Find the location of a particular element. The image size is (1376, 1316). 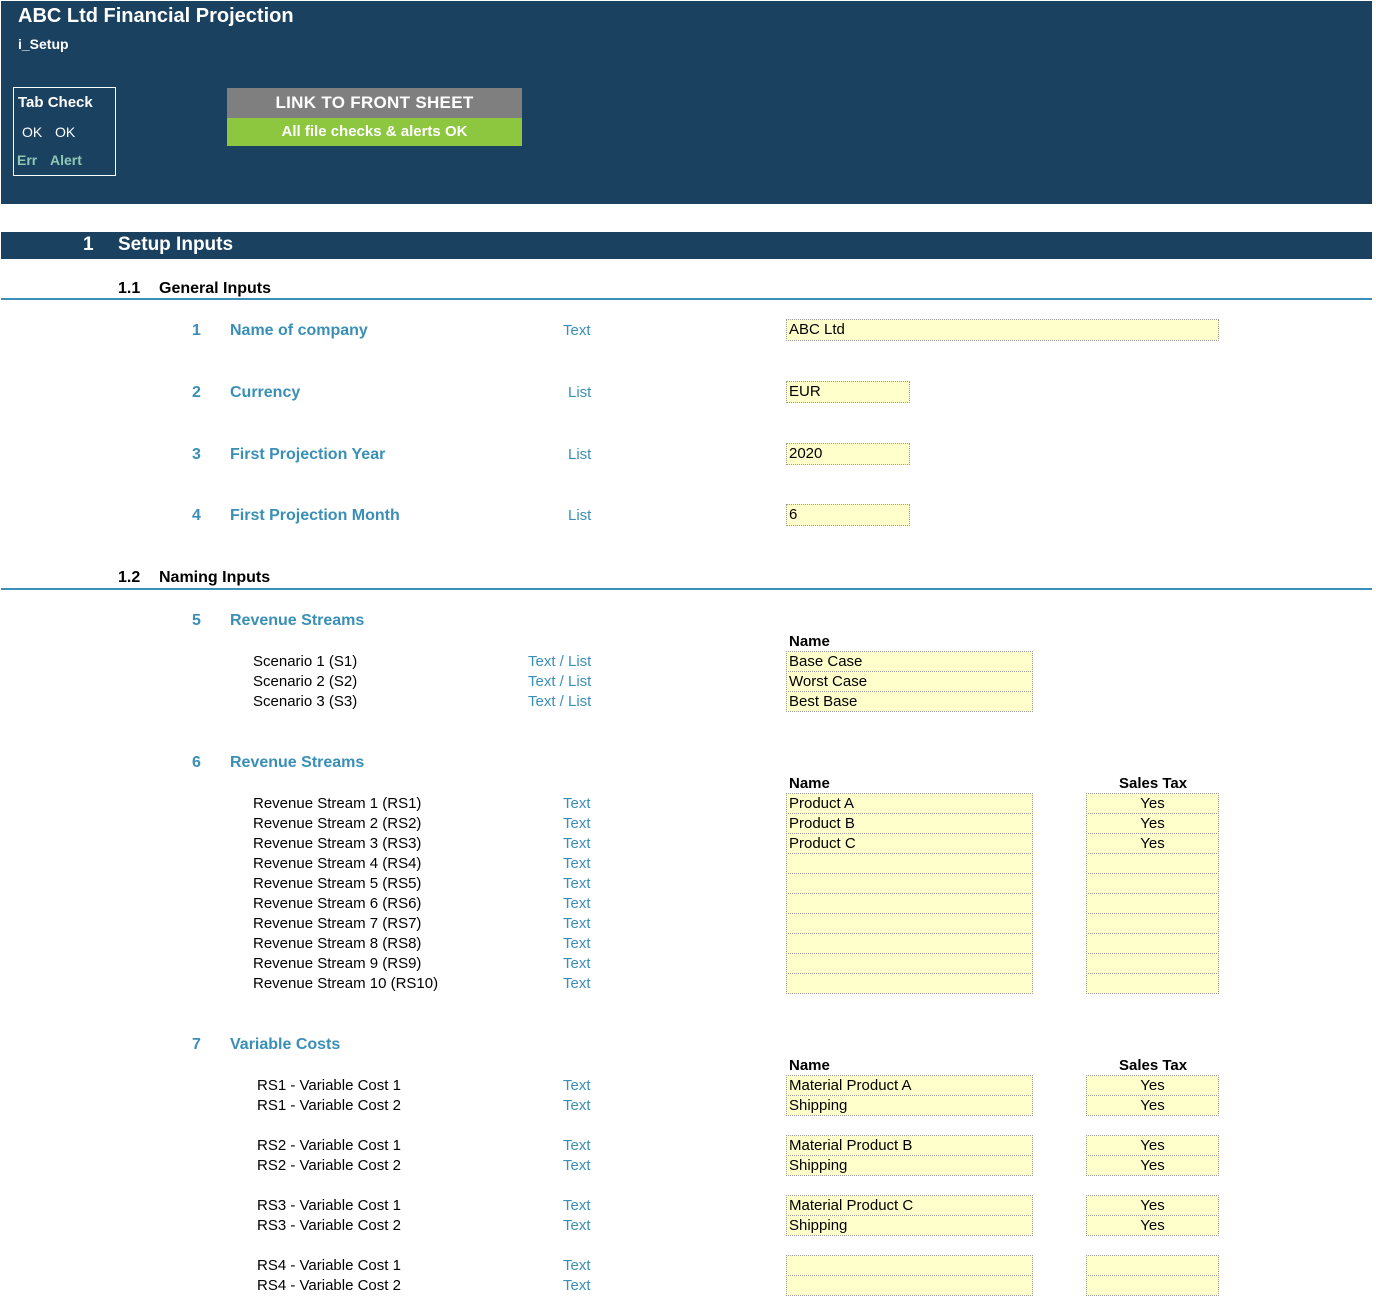

name-input: Material Product C is located at coordinates (909, 1205).